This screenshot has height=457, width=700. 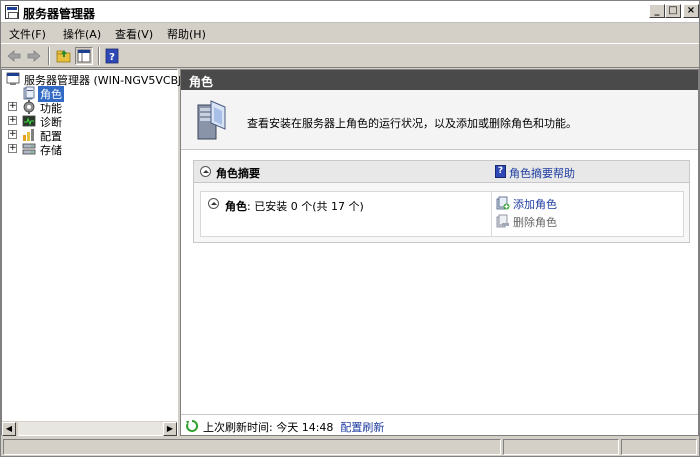 What do you see at coordinates (59, 14) in the screenshot?
I see `window-title: 服务器管理器` at bounding box center [59, 14].